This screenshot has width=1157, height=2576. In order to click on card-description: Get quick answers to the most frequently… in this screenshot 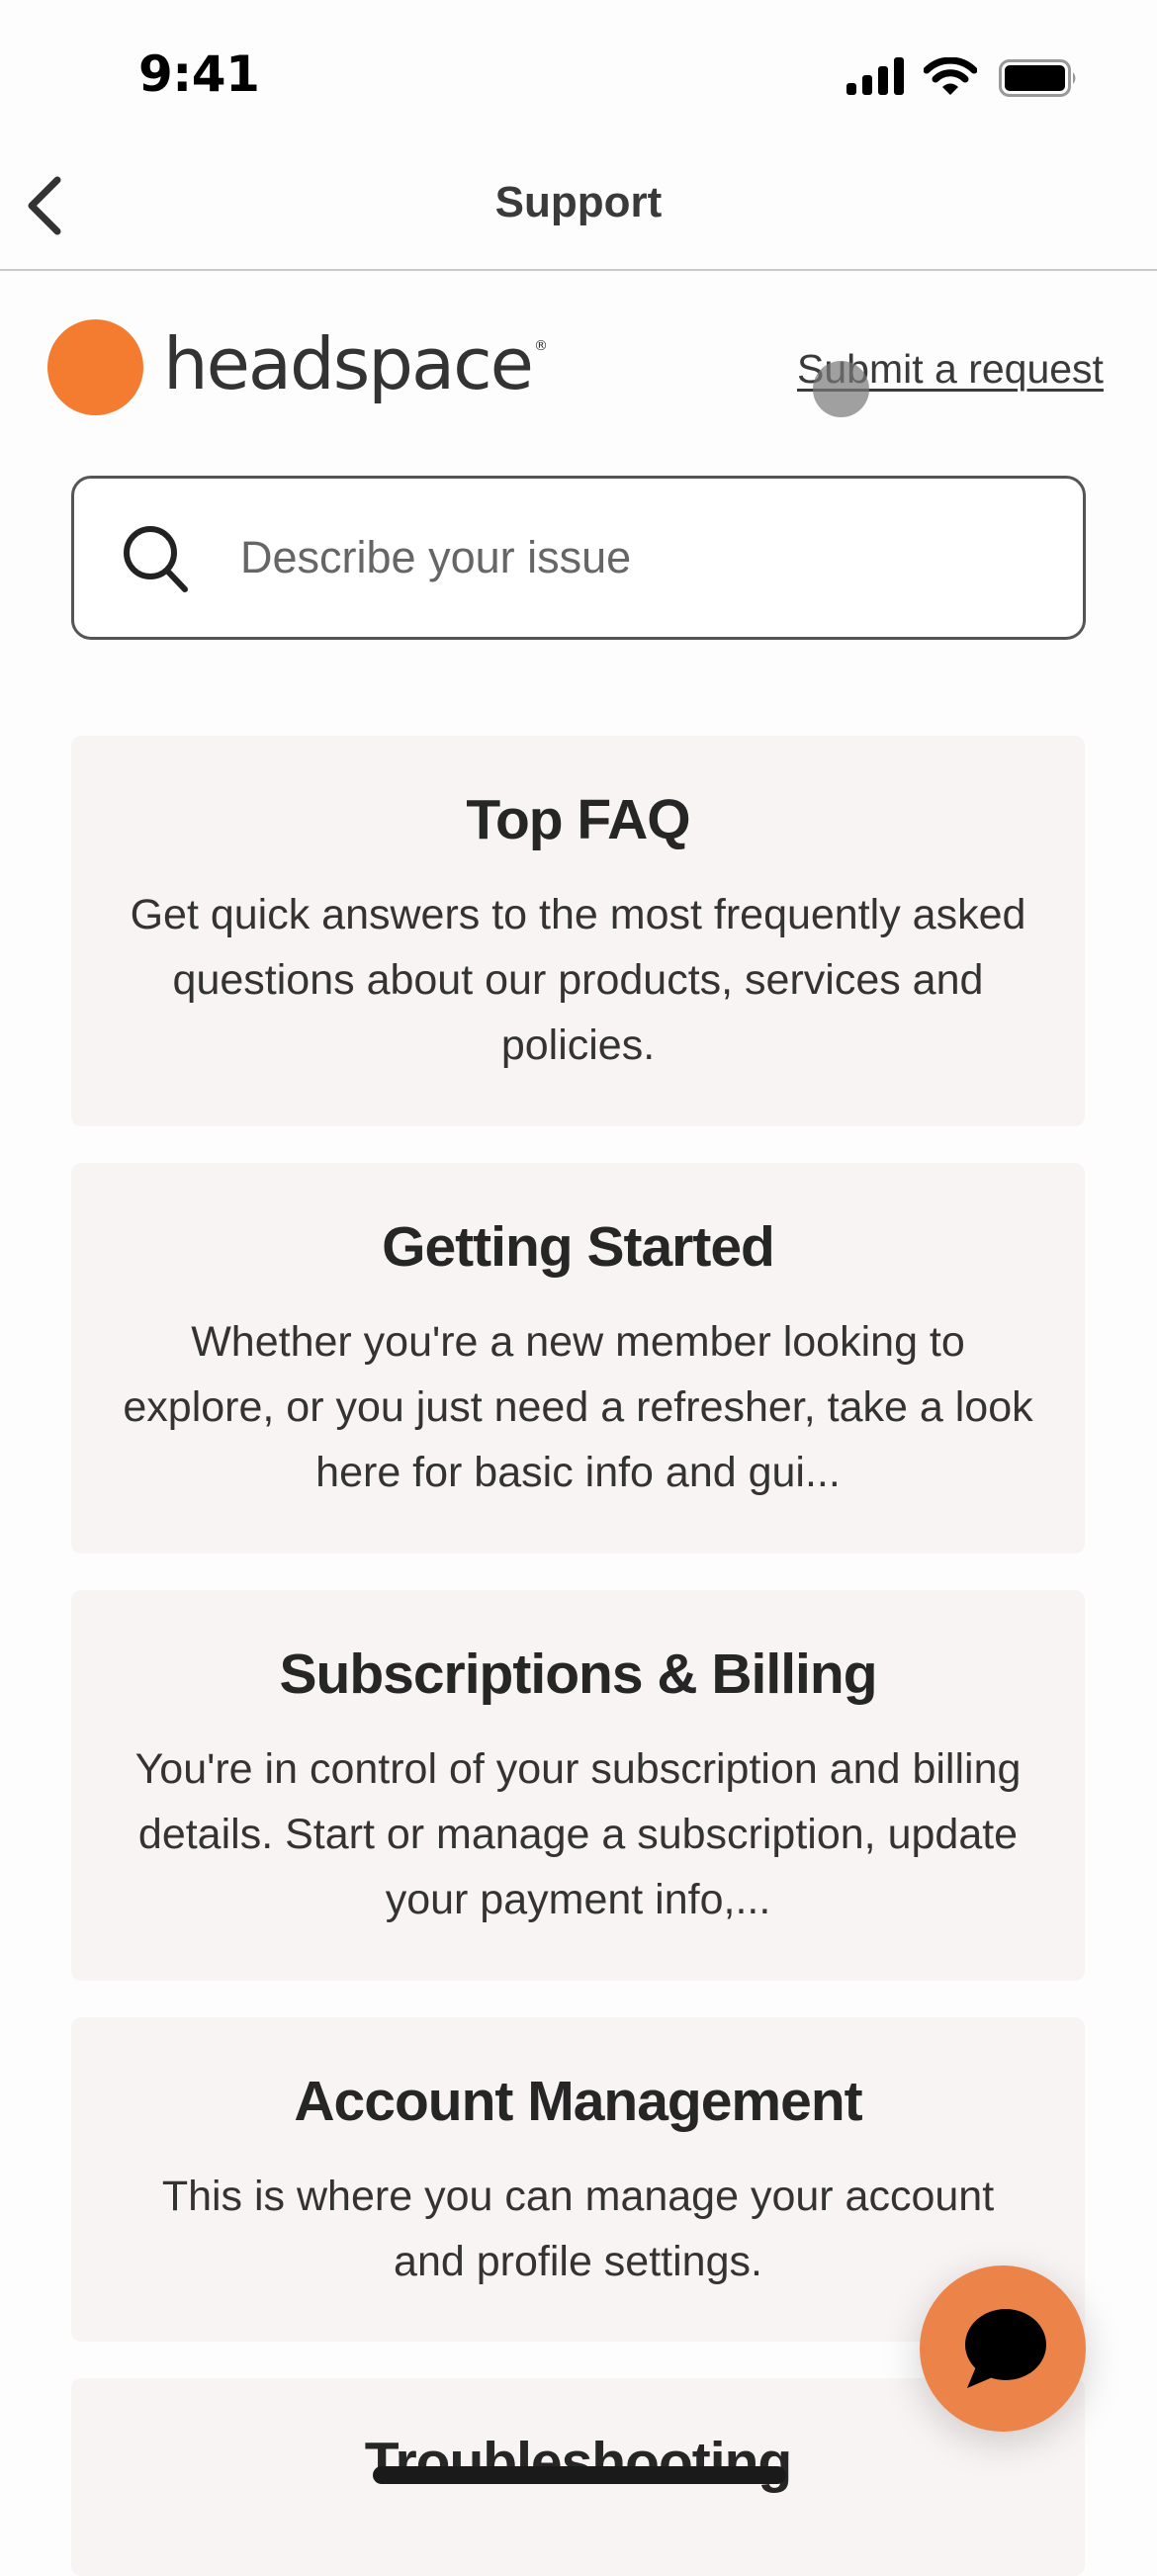, I will do `click(578, 980)`.